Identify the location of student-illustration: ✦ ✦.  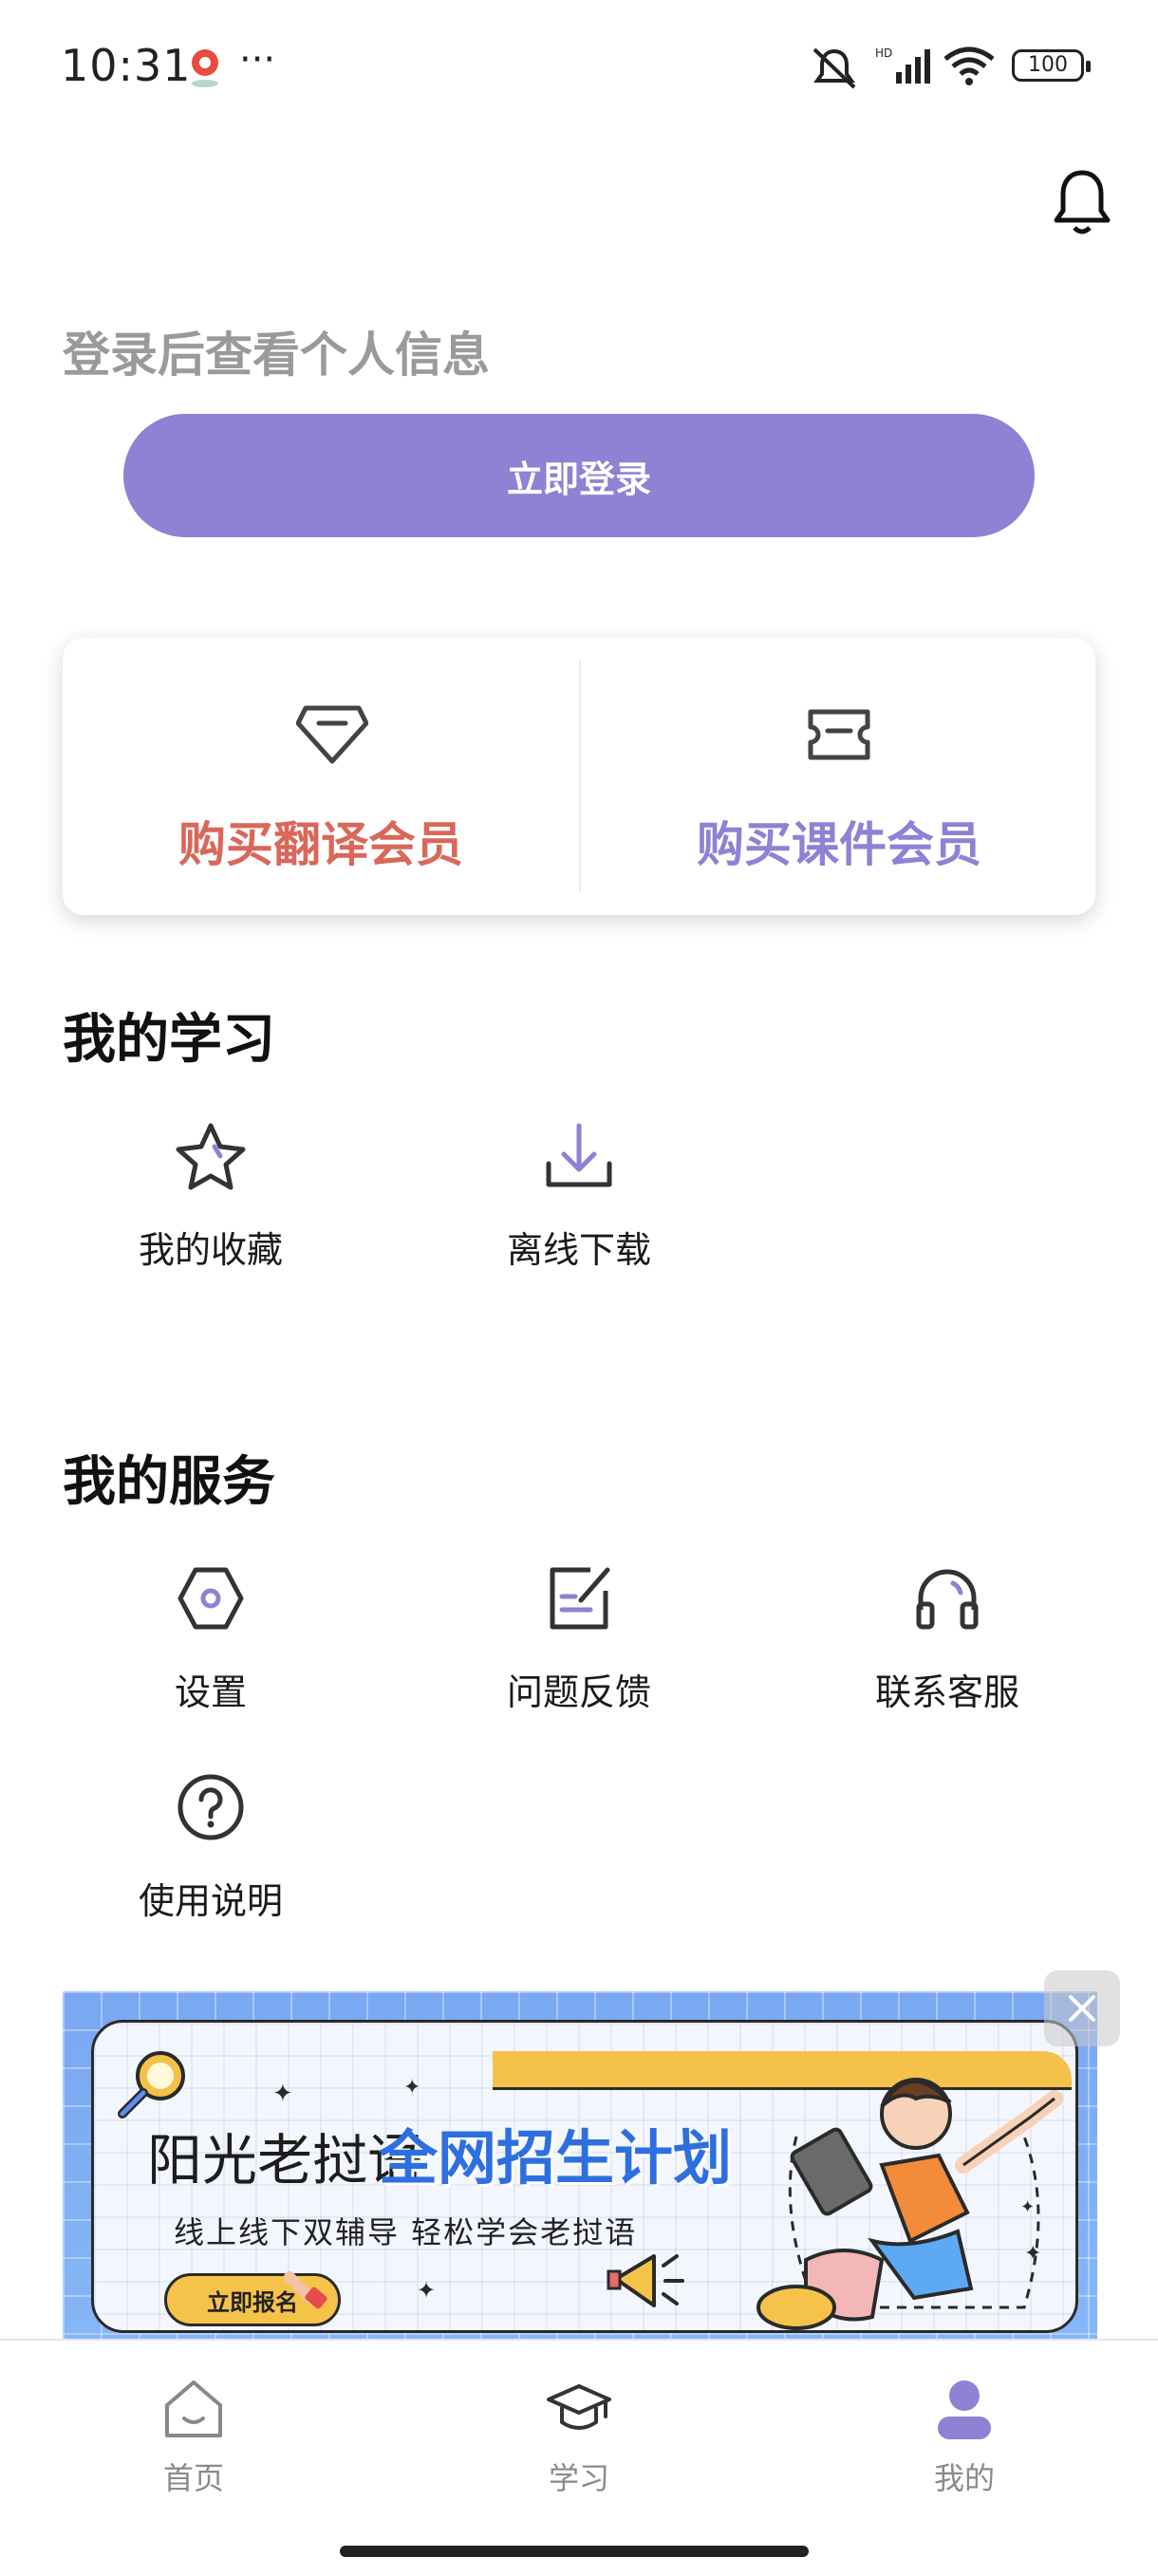
(910, 2181).